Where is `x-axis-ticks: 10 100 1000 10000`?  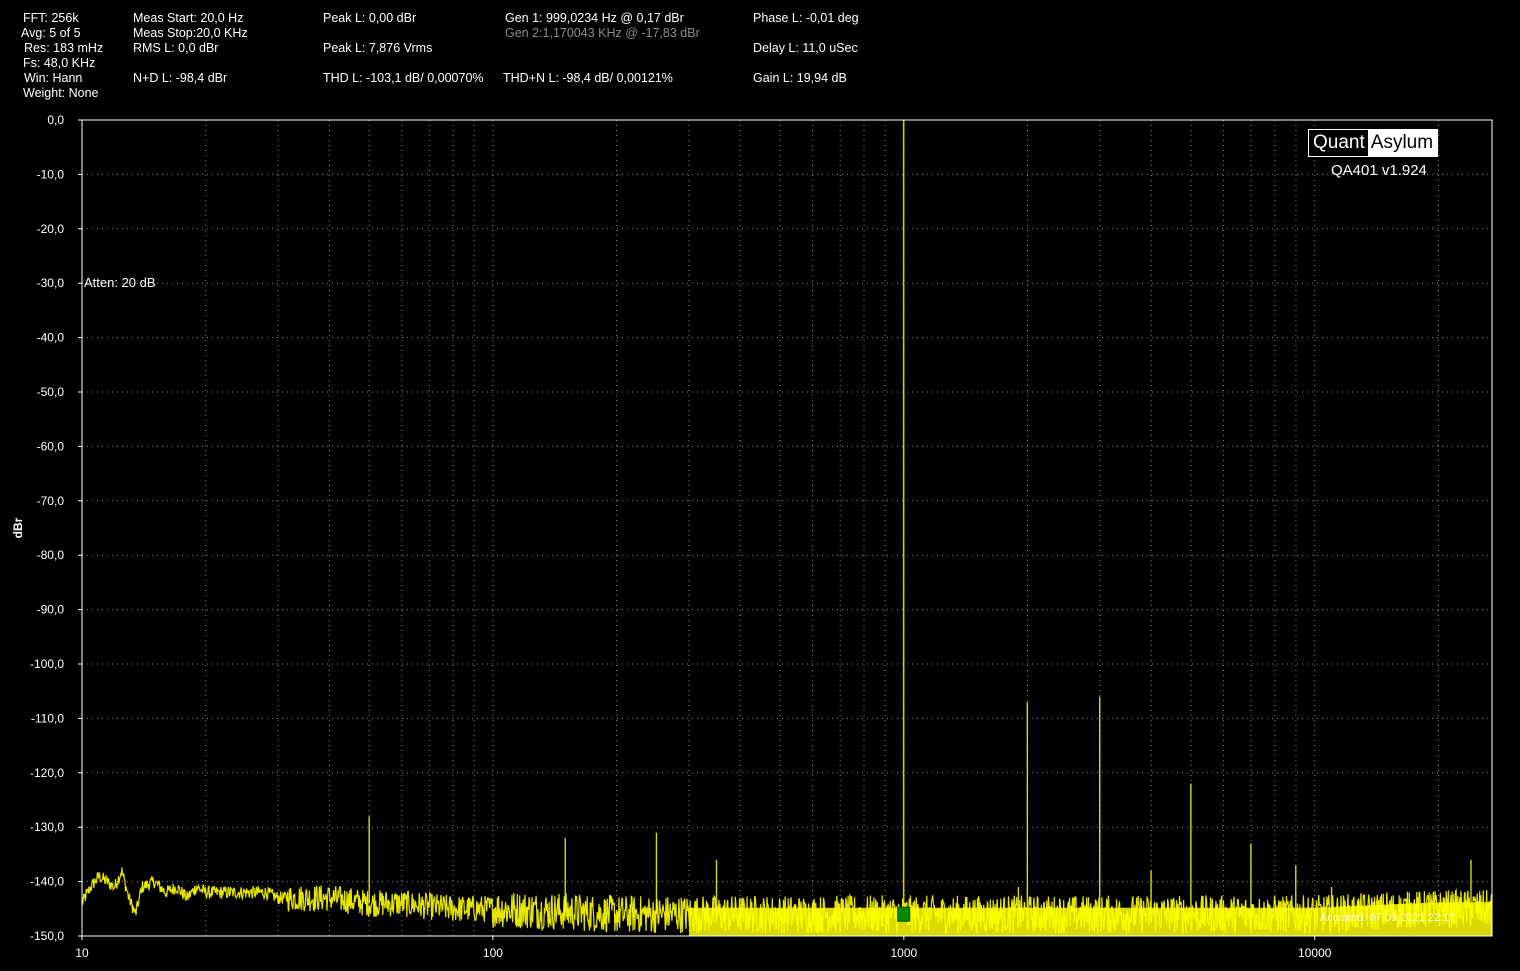
x-axis-ticks: 10 100 1000 10000 is located at coordinates (703, 948).